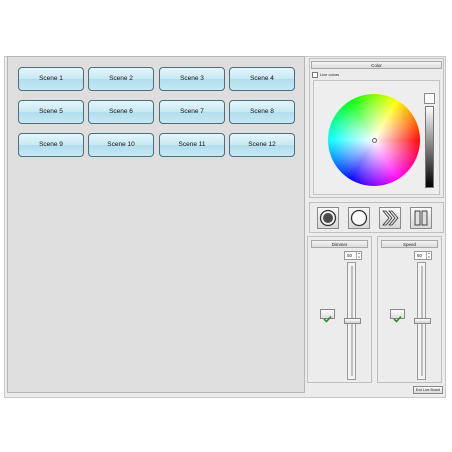 The width and height of the screenshot is (452, 452). What do you see at coordinates (51, 79) in the screenshot?
I see `scene-button-1: Scene 1` at bounding box center [51, 79].